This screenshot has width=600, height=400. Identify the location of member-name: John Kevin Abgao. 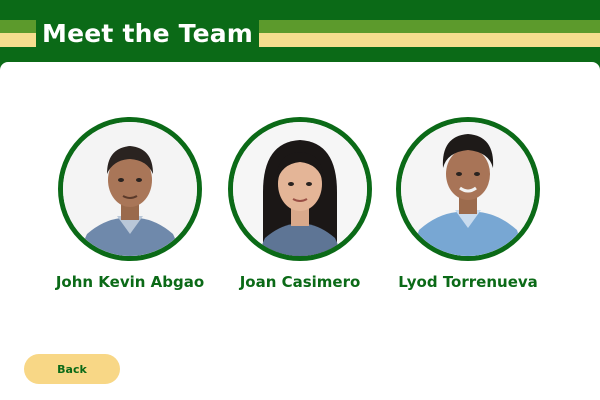
(130, 282).